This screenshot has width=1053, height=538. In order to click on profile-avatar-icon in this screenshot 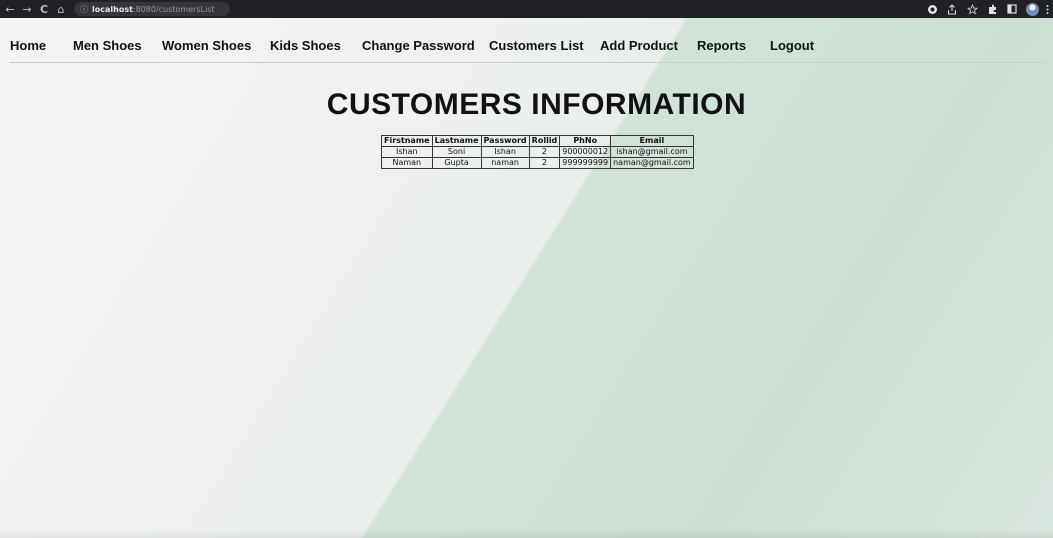, I will do `click(1032, 9)`.